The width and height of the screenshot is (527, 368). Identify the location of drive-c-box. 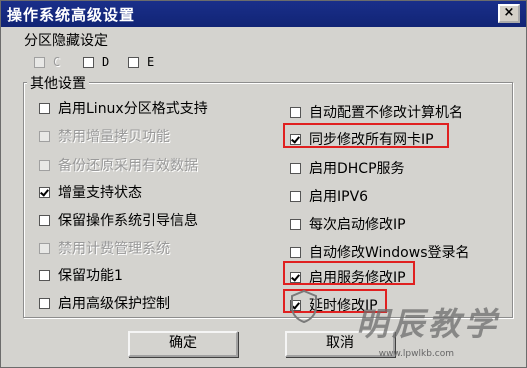
(39, 62).